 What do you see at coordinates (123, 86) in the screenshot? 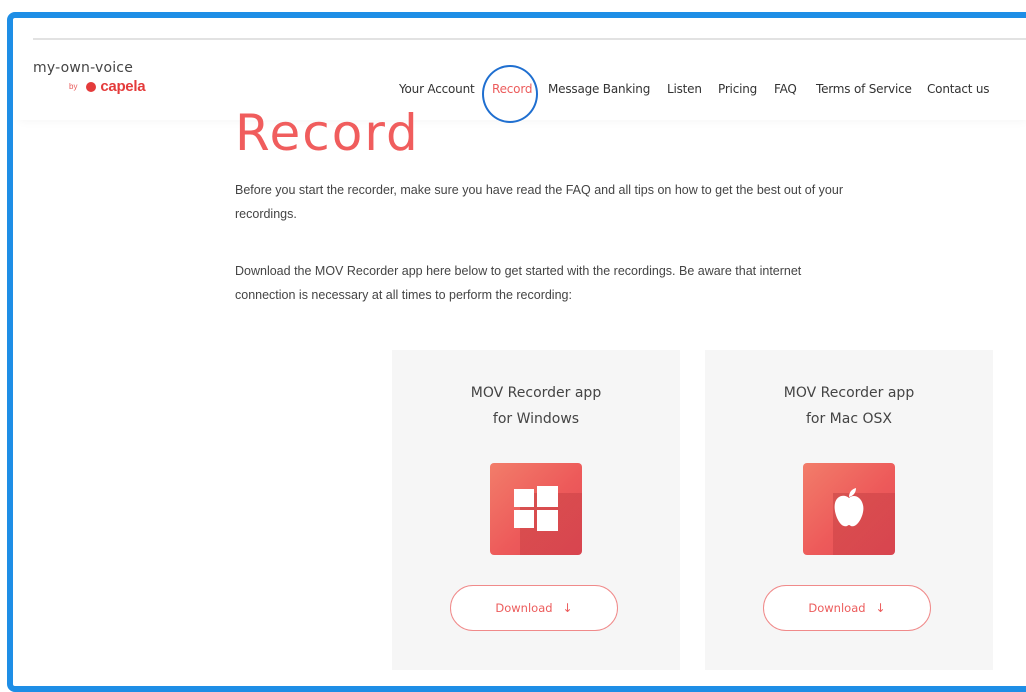
I see `logo-brand: capela` at bounding box center [123, 86].